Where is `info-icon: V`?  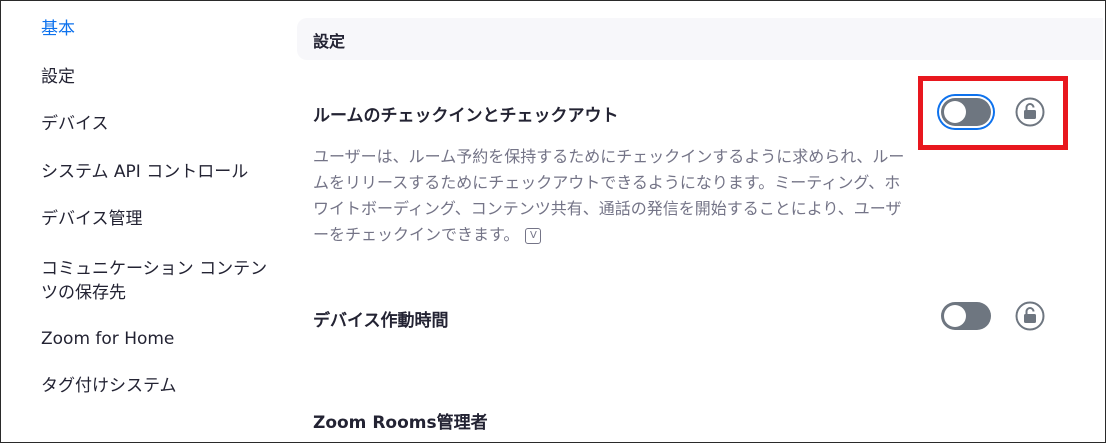 info-icon: V is located at coordinates (533, 235).